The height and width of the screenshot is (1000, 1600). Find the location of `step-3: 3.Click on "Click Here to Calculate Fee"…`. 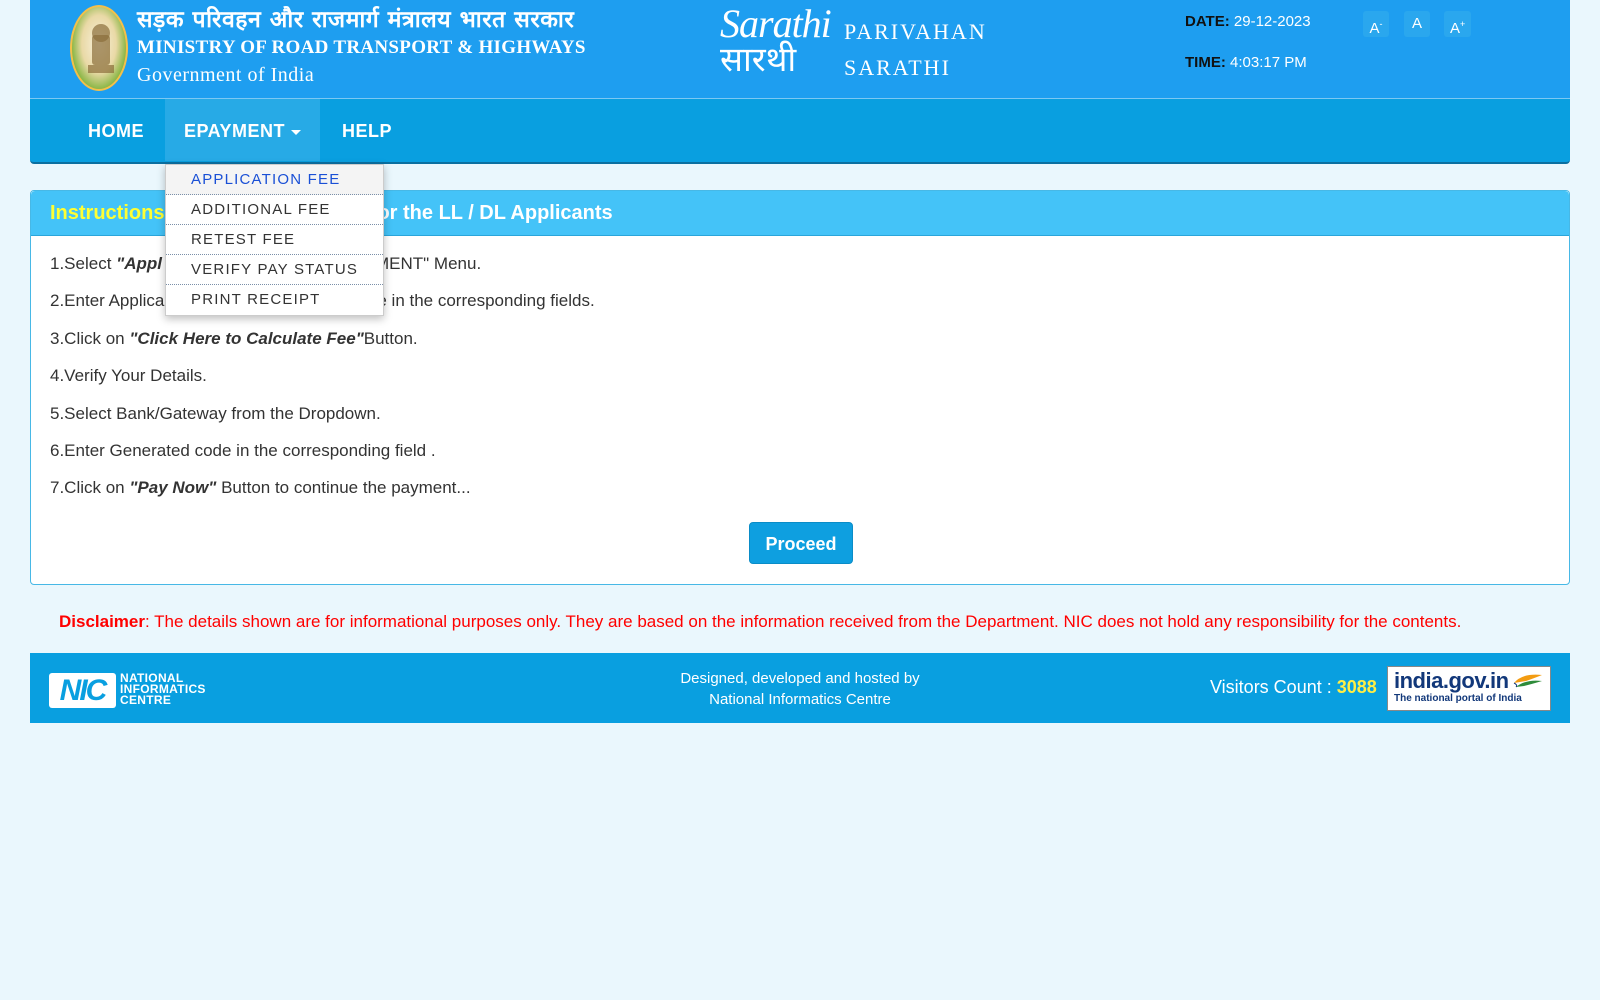

step-3: 3.Click on "Click Here to Calculate Fee"… is located at coordinates (234, 338).